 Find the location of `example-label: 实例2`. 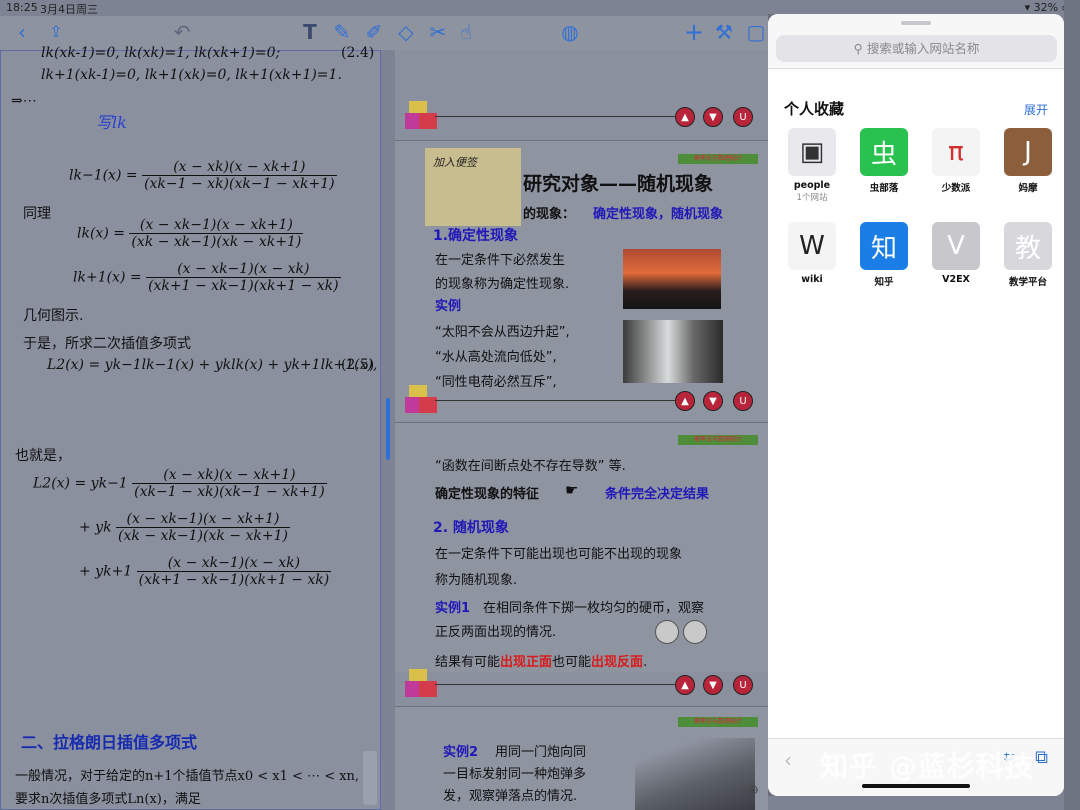

example-label: 实例2 is located at coordinates (460, 750).